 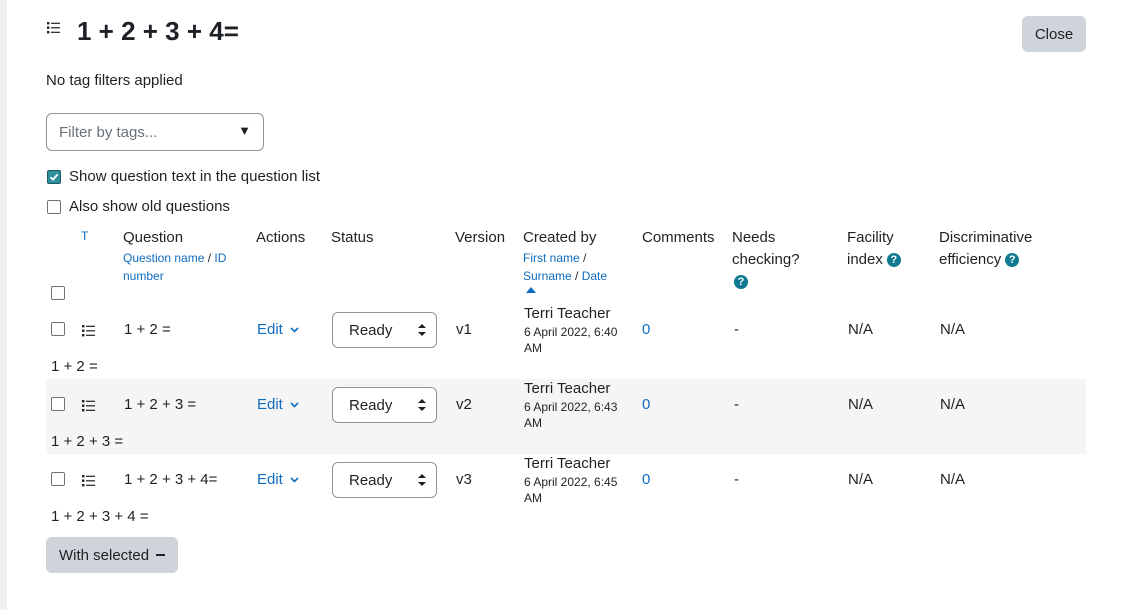 I want to click on sort-question-name-link: Question name, so click(x=163, y=258).